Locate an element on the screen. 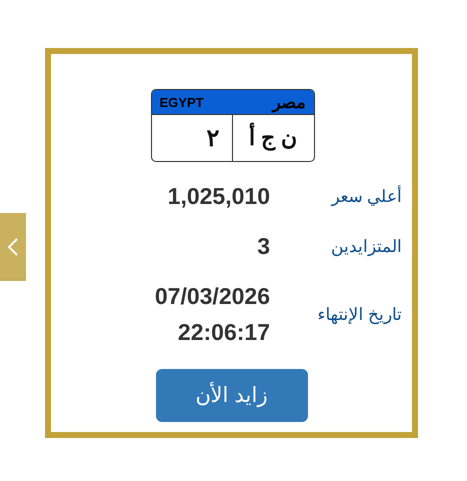 Image resolution: width=467 pixels, height=481 pixels. detail-value: 1,025,010 is located at coordinates (218, 196).